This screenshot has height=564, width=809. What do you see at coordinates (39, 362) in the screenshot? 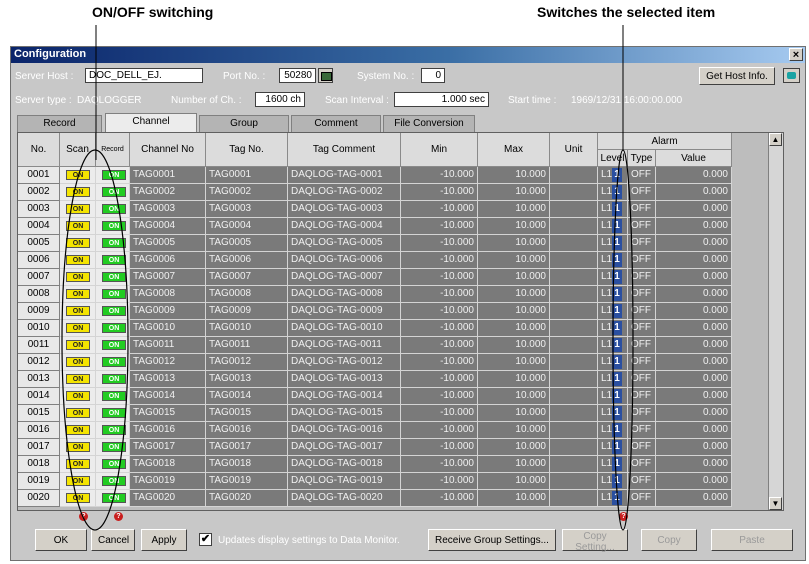
I see `row-number: 0012` at bounding box center [39, 362].